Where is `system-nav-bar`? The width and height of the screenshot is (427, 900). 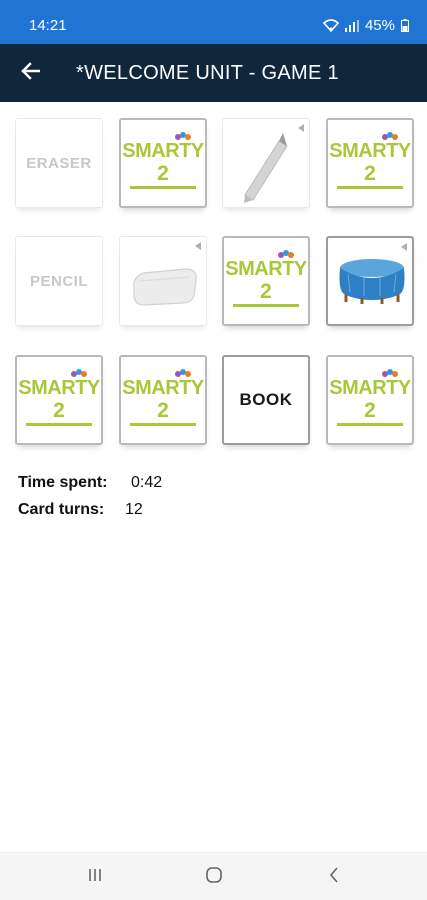
system-nav-bar is located at coordinates (213, 876).